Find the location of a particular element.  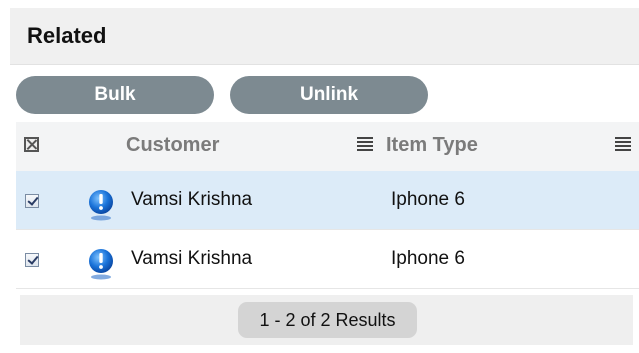

panel-title: Related is located at coordinates (67, 35).